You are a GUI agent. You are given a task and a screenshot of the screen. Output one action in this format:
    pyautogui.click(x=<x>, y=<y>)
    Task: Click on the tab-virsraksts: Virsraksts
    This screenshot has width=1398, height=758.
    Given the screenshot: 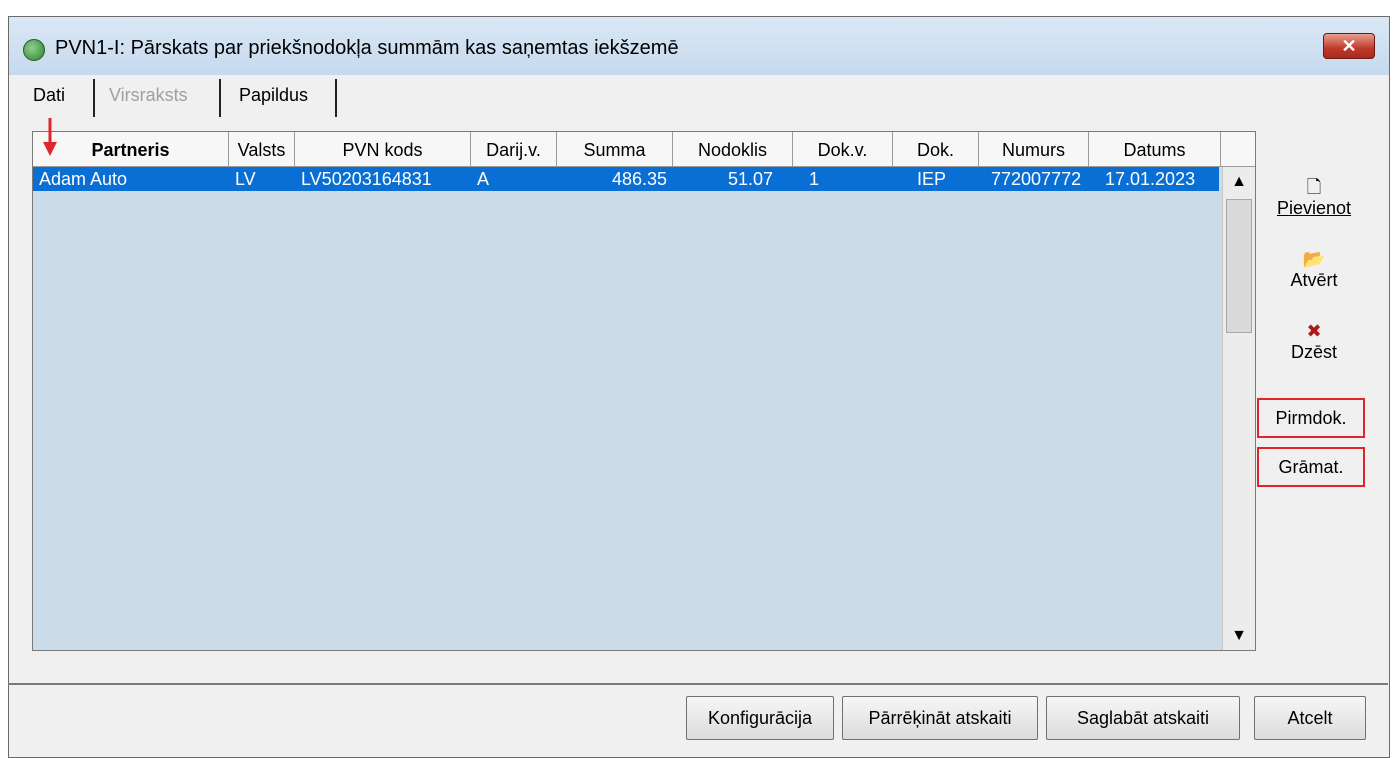 What is the action you would take?
    pyautogui.click(x=148, y=97)
    